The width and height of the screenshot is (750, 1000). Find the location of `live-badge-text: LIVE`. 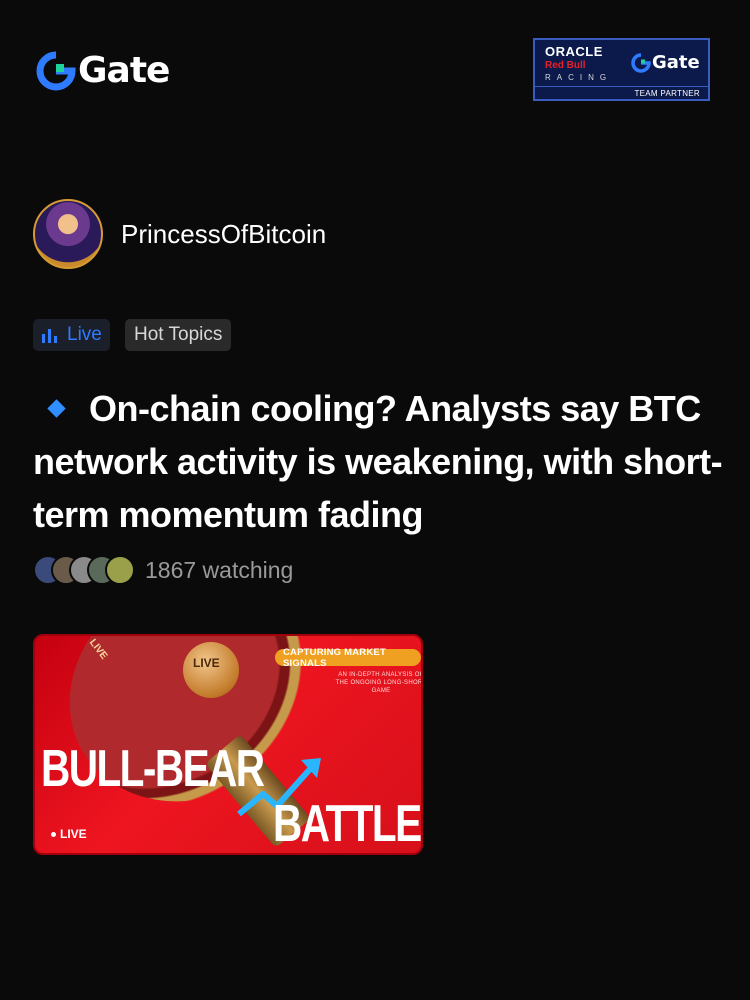

live-badge-text: LIVE is located at coordinates (73, 834).